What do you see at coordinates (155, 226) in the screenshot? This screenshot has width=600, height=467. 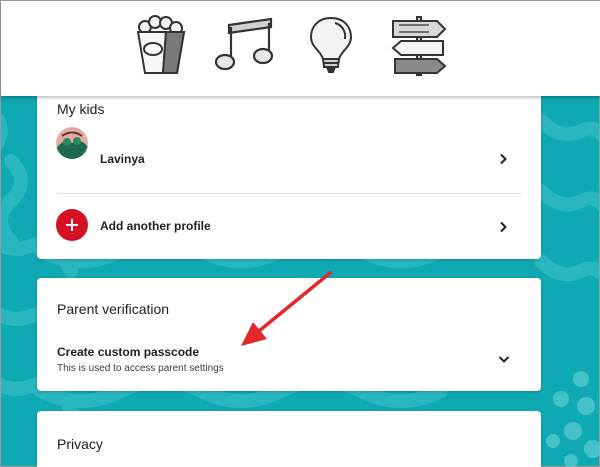 I see `add-profile-label: Add another profile` at bounding box center [155, 226].